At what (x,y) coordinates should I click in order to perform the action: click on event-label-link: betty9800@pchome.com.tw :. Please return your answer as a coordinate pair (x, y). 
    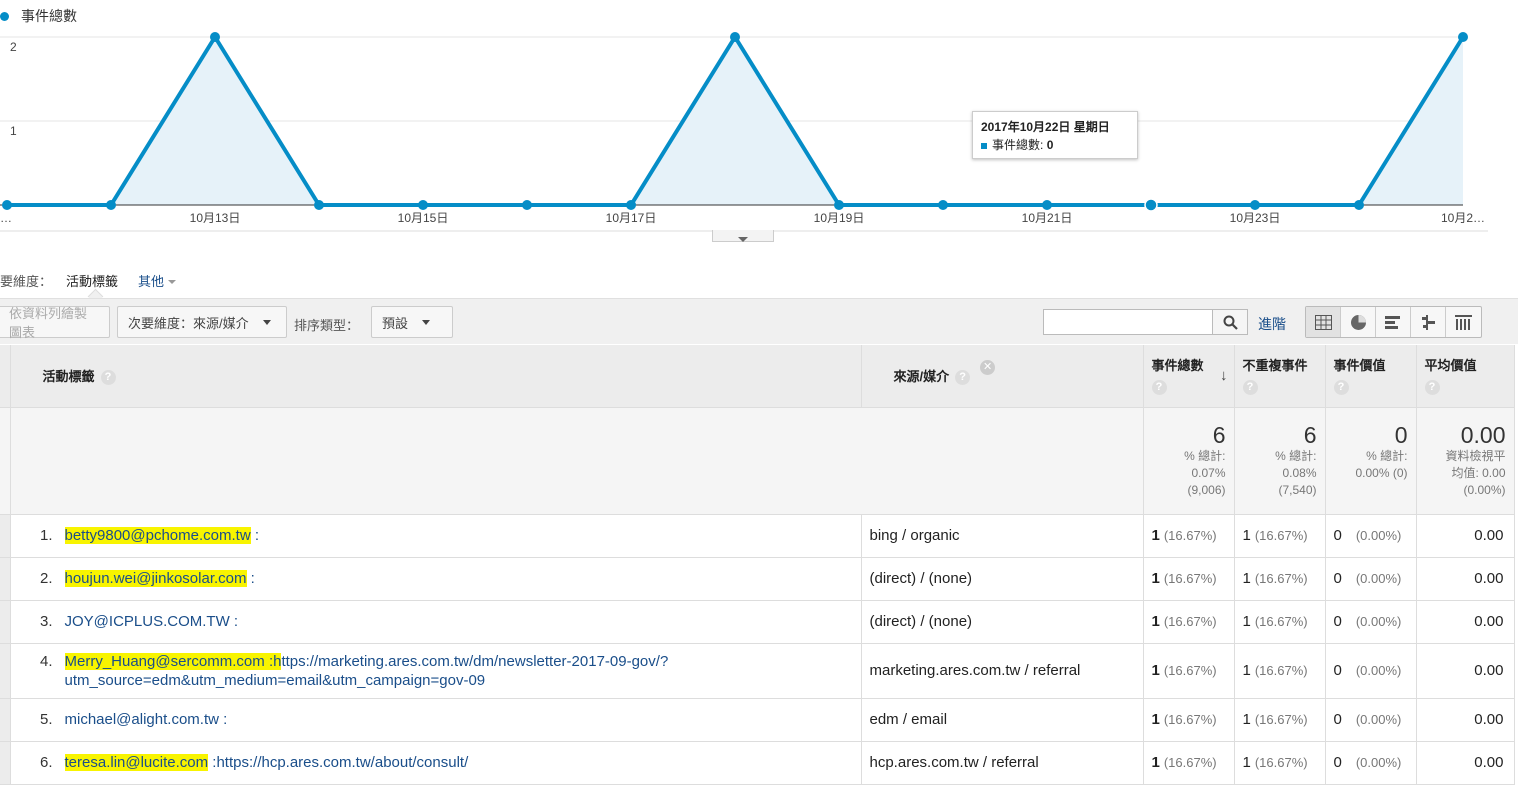
    Looking at the image, I should click on (161, 535).